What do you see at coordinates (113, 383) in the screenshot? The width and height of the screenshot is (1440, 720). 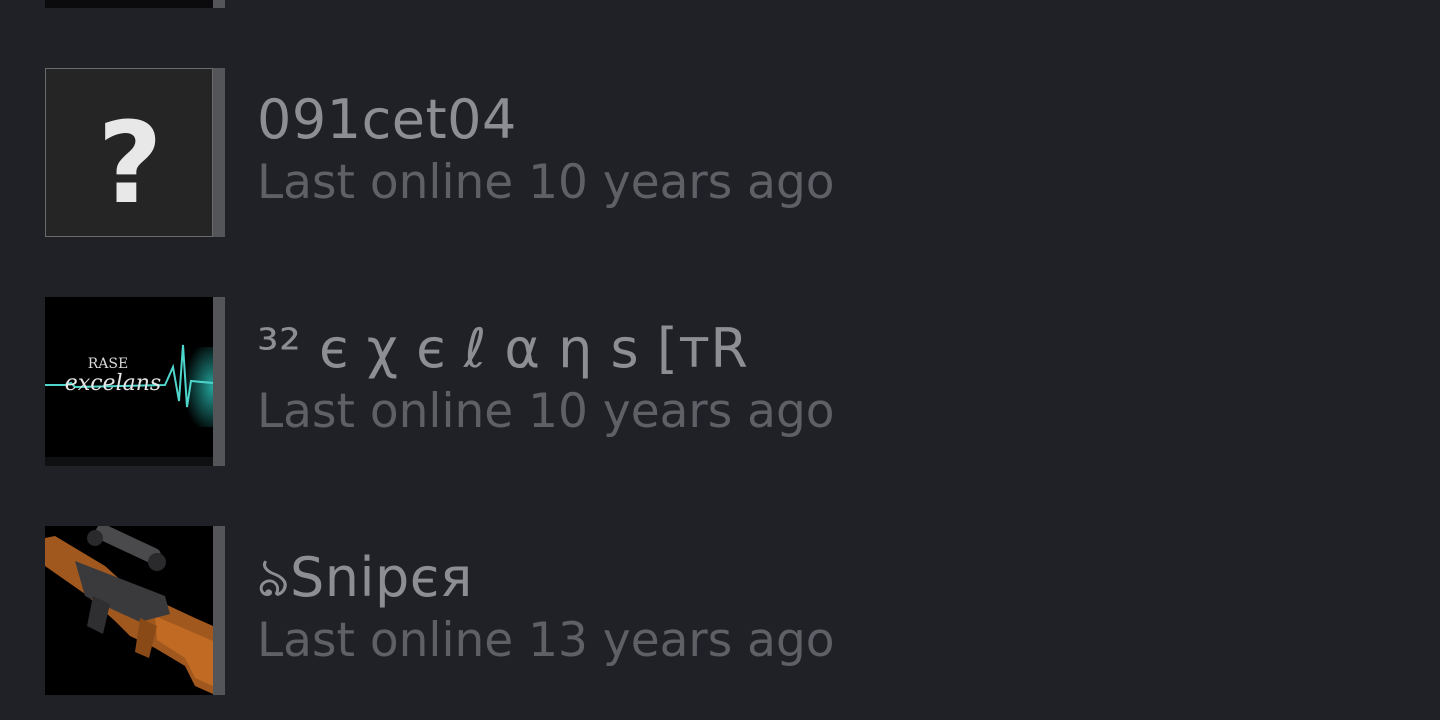 I see `avatar-text-excelans: excelans` at bounding box center [113, 383].